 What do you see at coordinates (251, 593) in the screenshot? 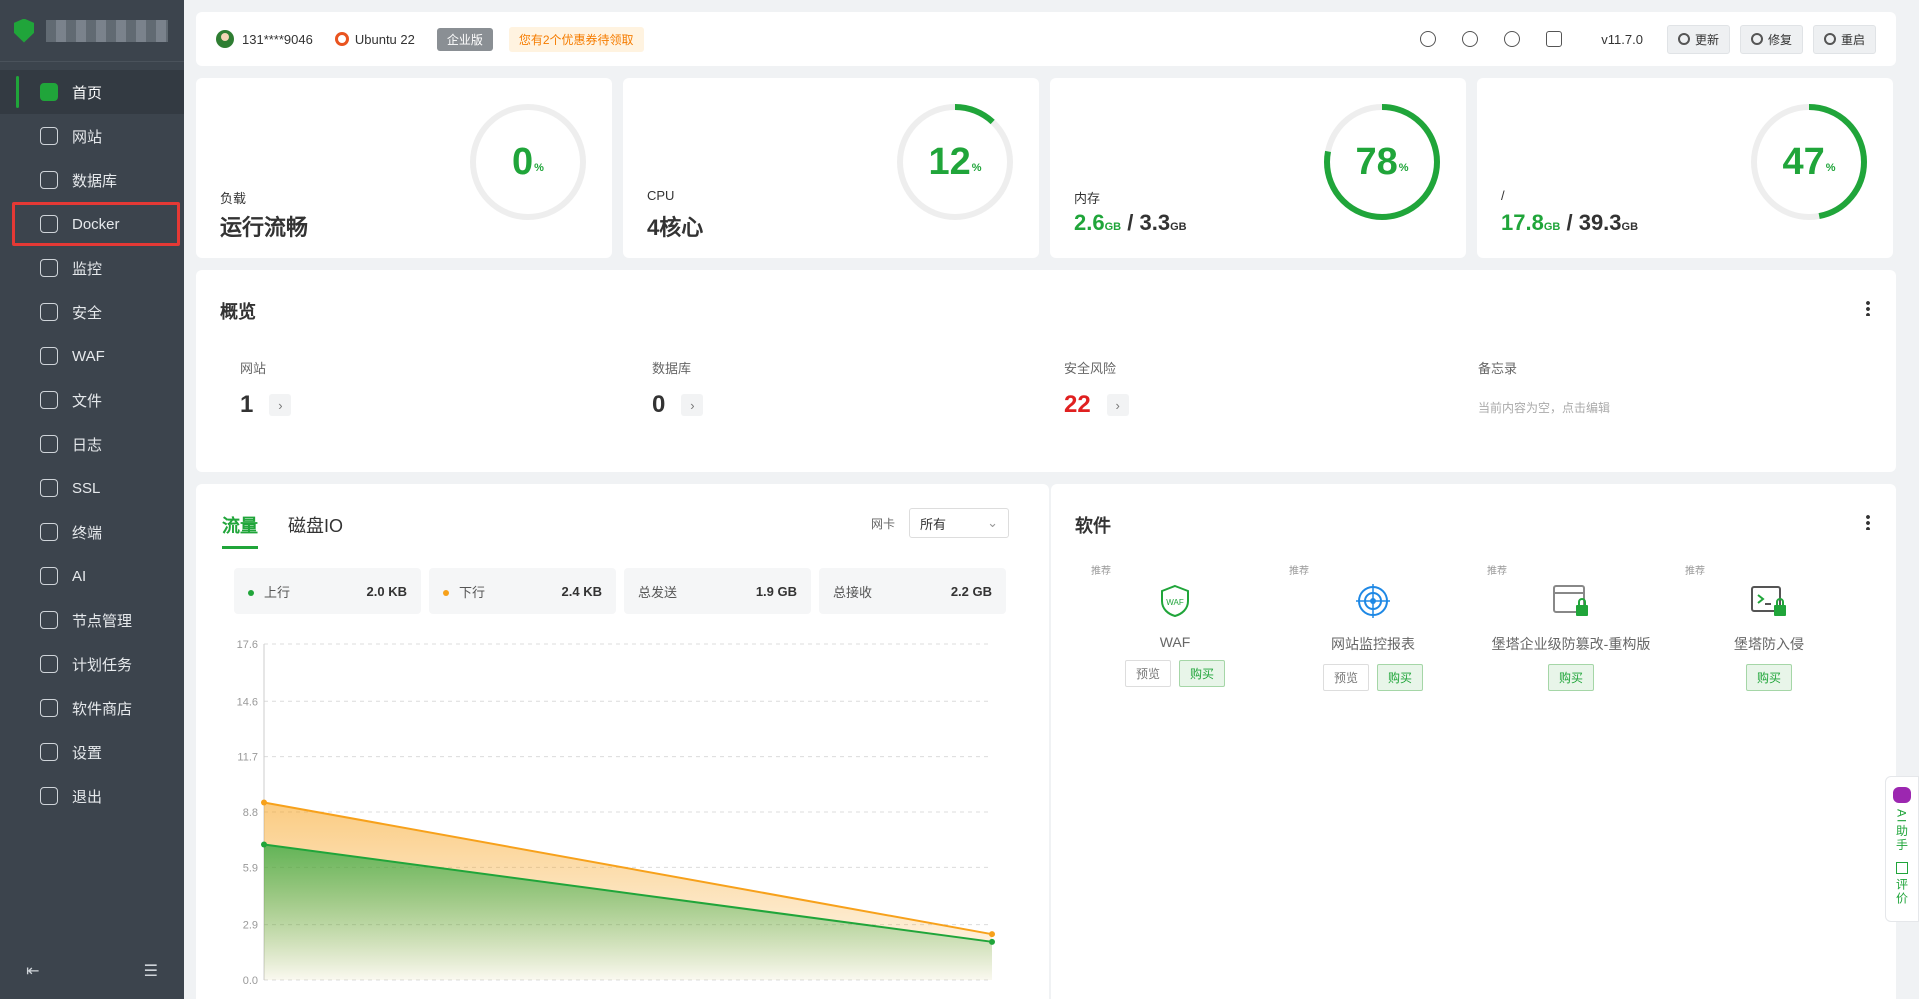
I see `upload-dot-icon` at bounding box center [251, 593].